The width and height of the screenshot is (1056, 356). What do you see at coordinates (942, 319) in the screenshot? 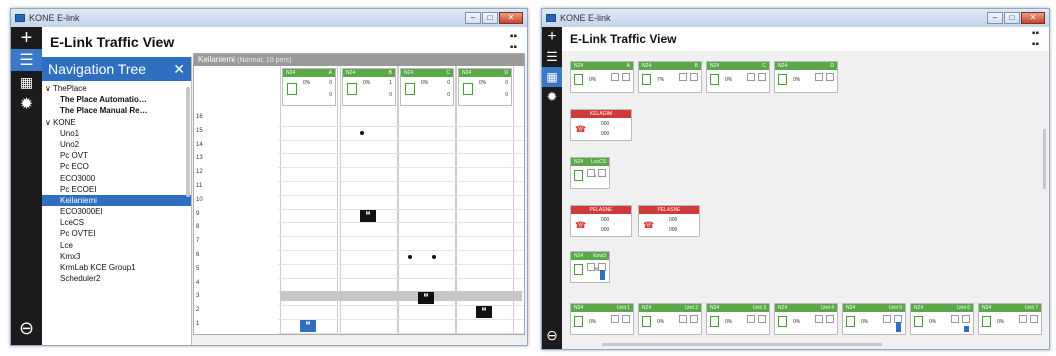
I see `lift-card: N24 Unit 6 0%` at bounding box center [942, 319].